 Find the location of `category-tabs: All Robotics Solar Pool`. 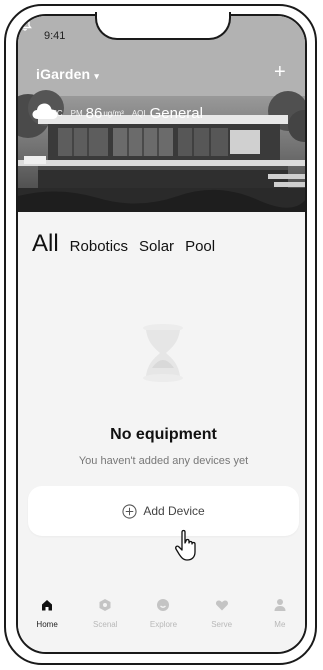

category-tabs: All Robotics Solar Pool is located at coordinates (129, 244).